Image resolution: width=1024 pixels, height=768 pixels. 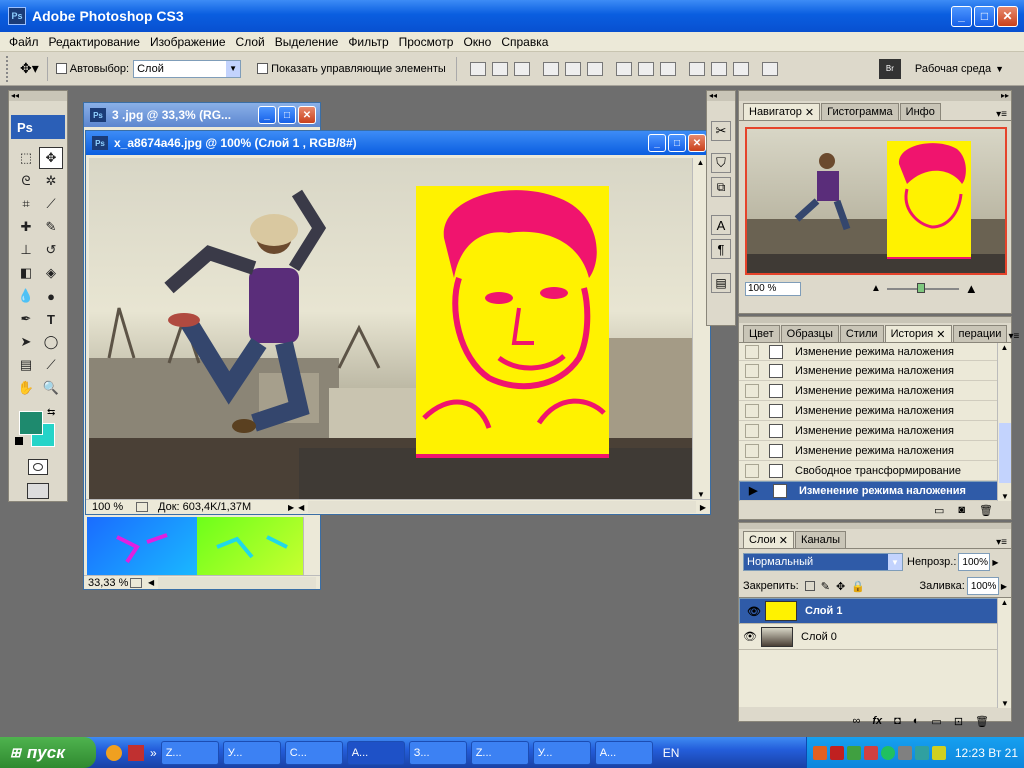 What do you see at coordinates (26, 227) in the screenshot?
I see `healing-brush-icon: ✚` at bounding box center [26, 227].